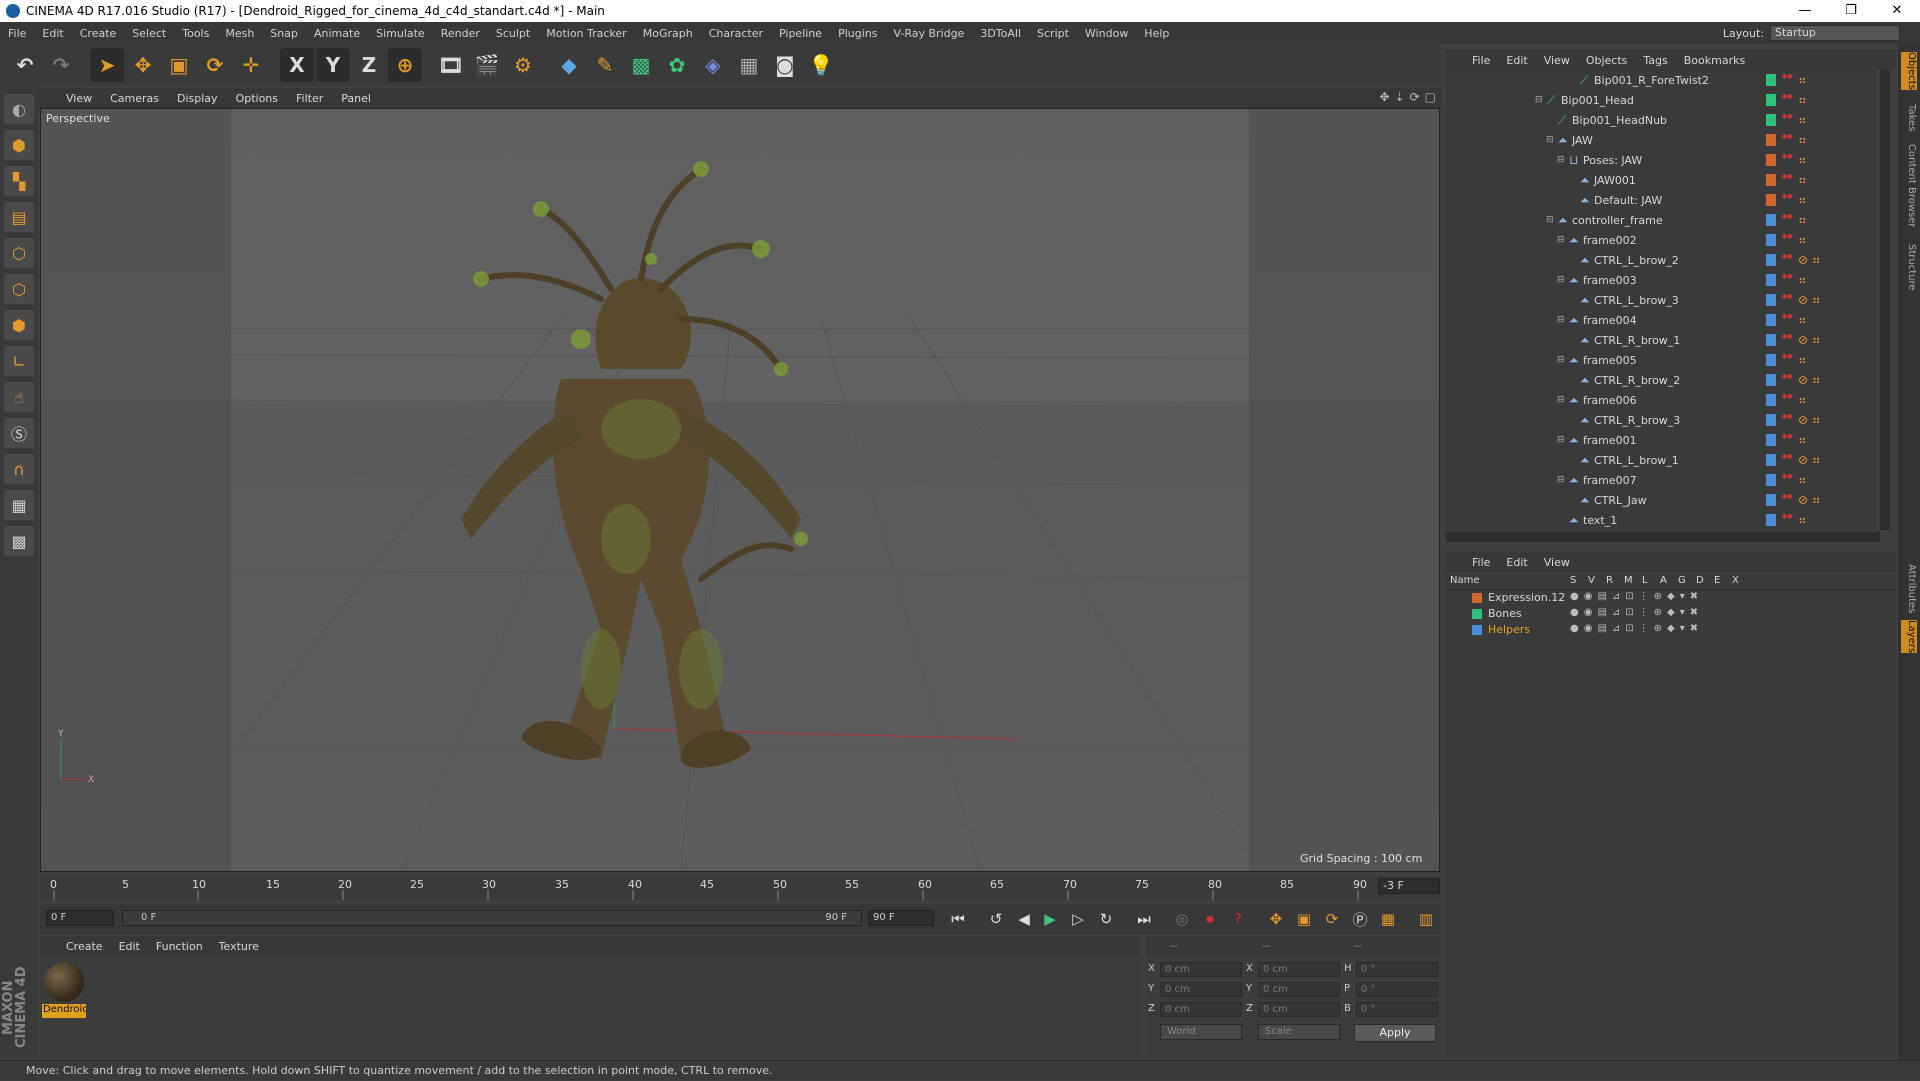 This screenshot has height=1081, width=1920. I want to click on x-axis-icon: X, so click(297, 65).